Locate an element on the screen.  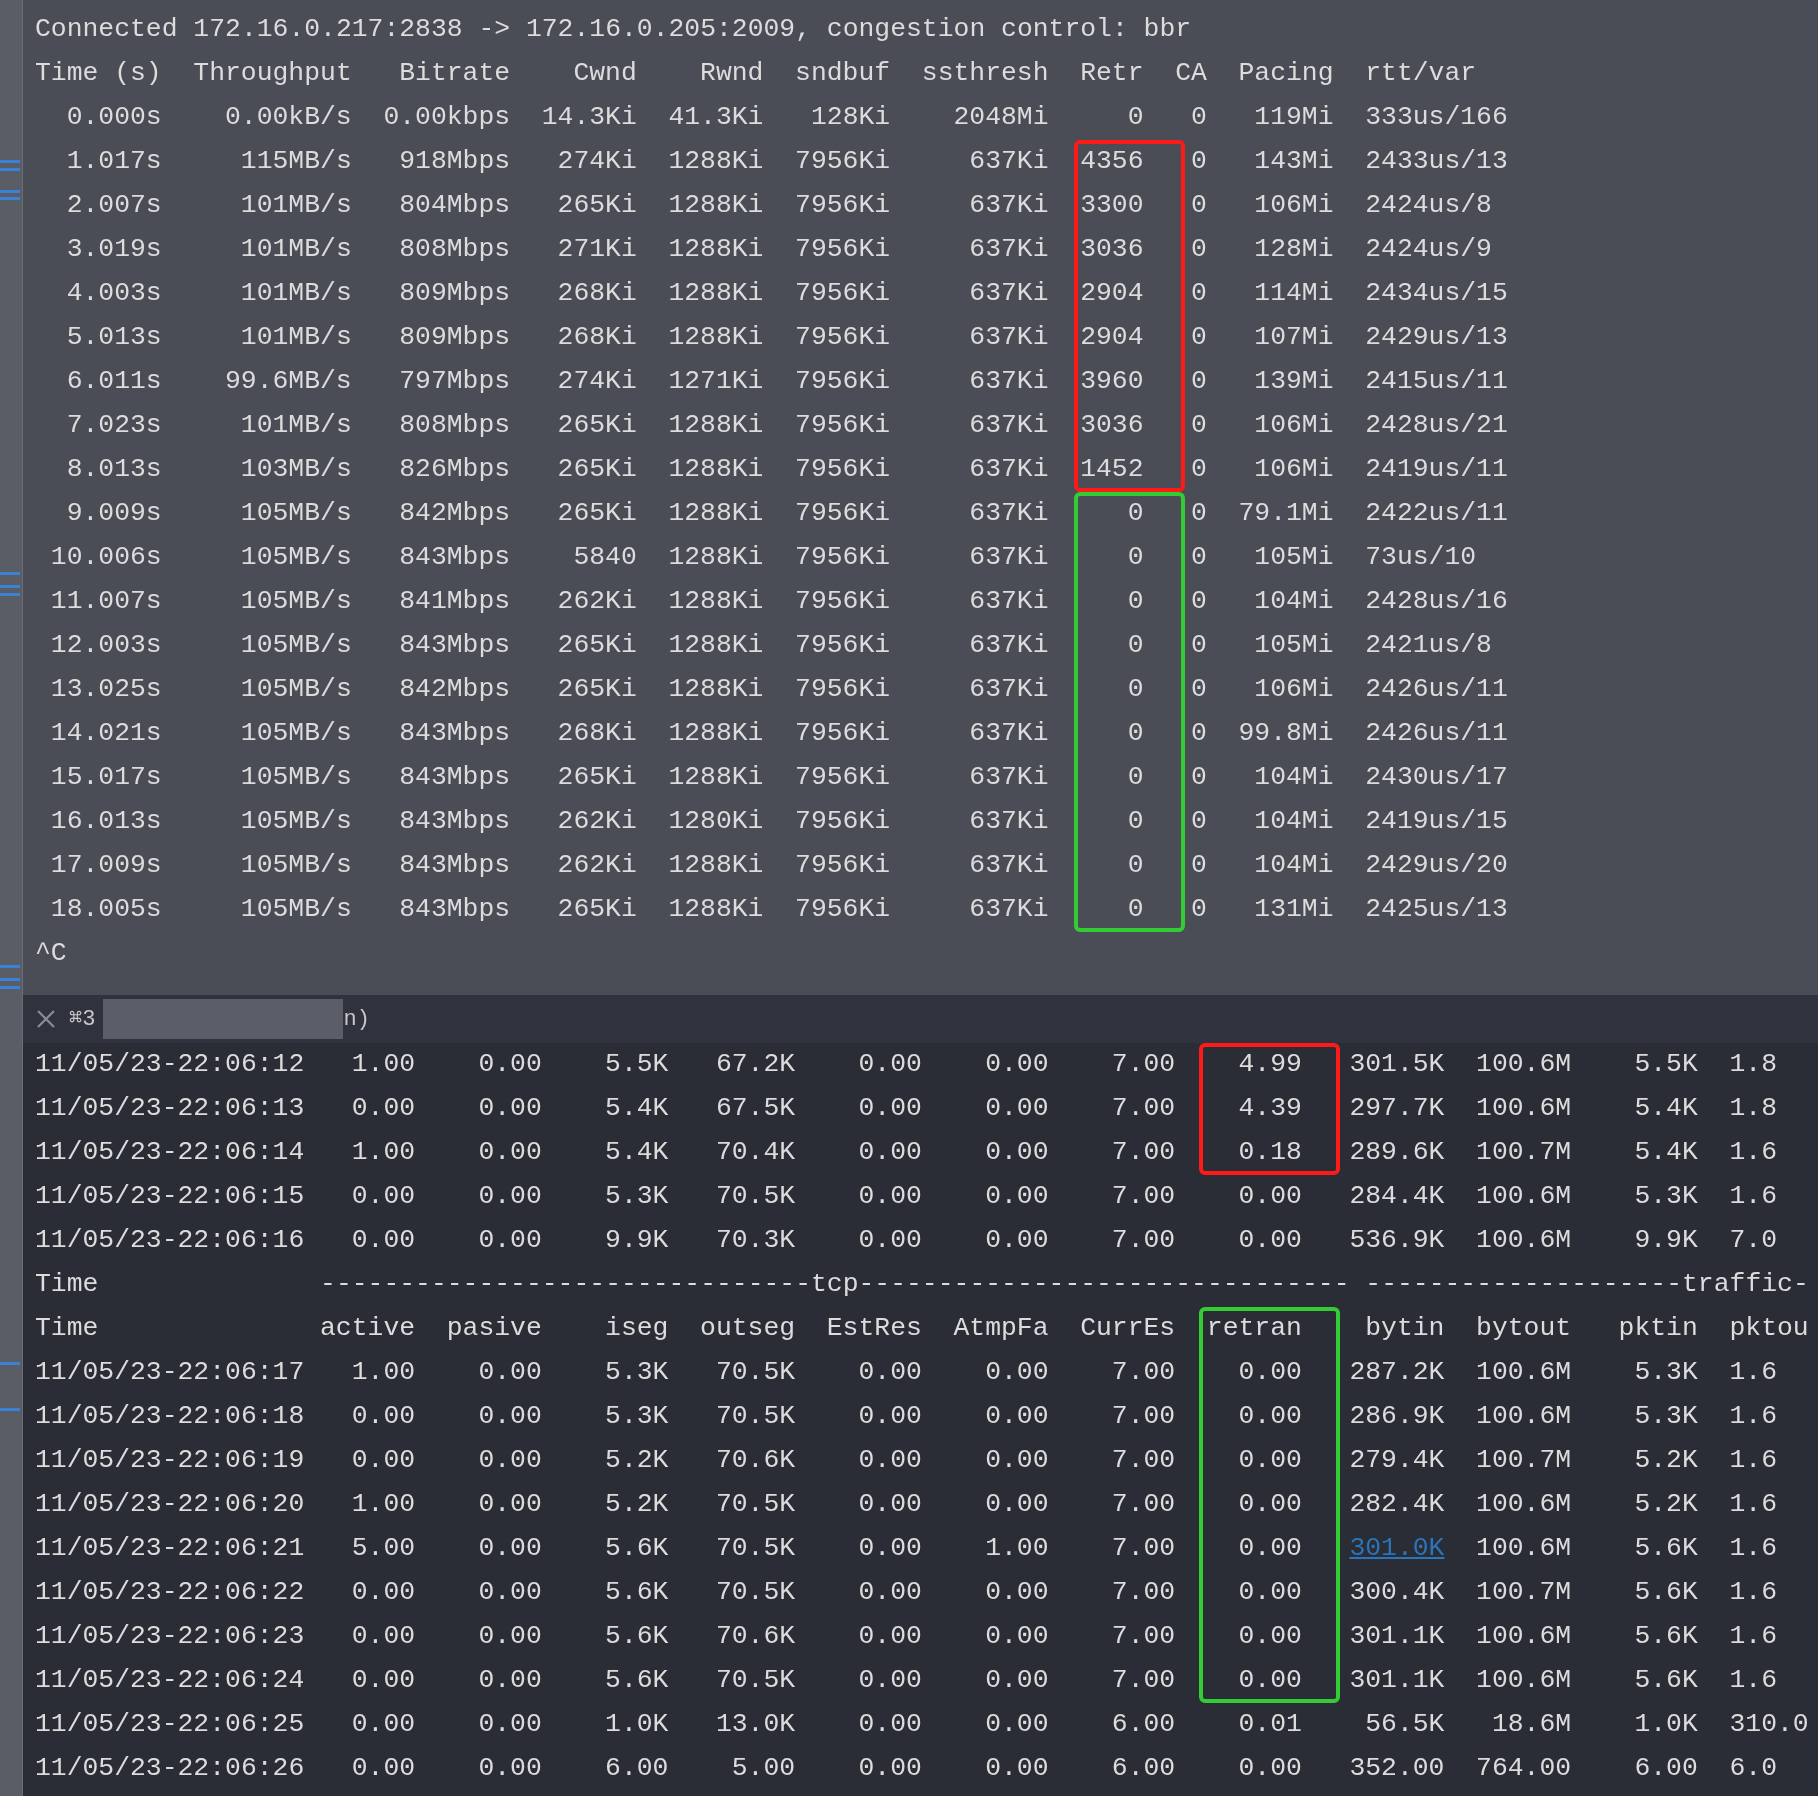
column-header: iseg is located at coordinates (636, 1329).